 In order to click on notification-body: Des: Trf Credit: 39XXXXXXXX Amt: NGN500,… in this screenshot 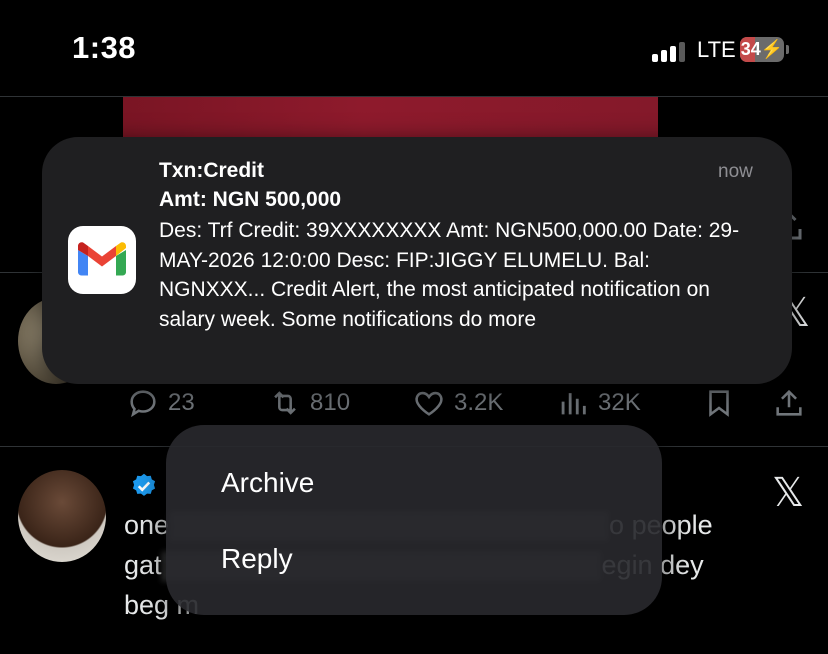, I will do `click(449, 275)`.